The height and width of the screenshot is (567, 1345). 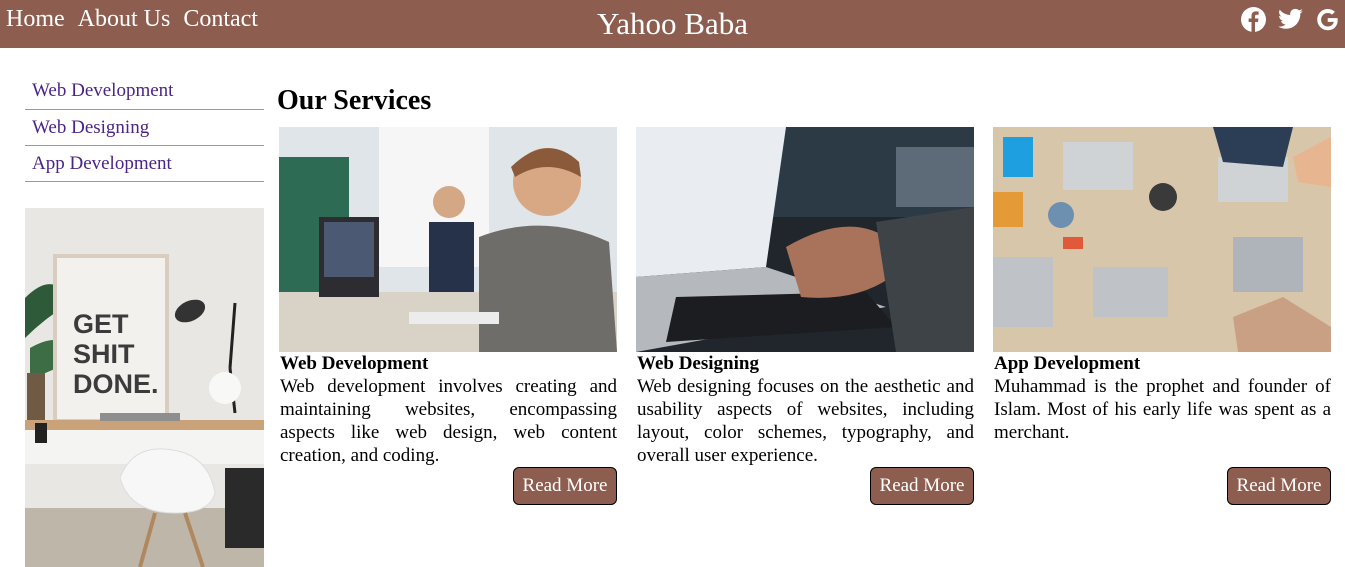 I want to click on poster-text-line-3: DONE., so click(x=116, y=384).